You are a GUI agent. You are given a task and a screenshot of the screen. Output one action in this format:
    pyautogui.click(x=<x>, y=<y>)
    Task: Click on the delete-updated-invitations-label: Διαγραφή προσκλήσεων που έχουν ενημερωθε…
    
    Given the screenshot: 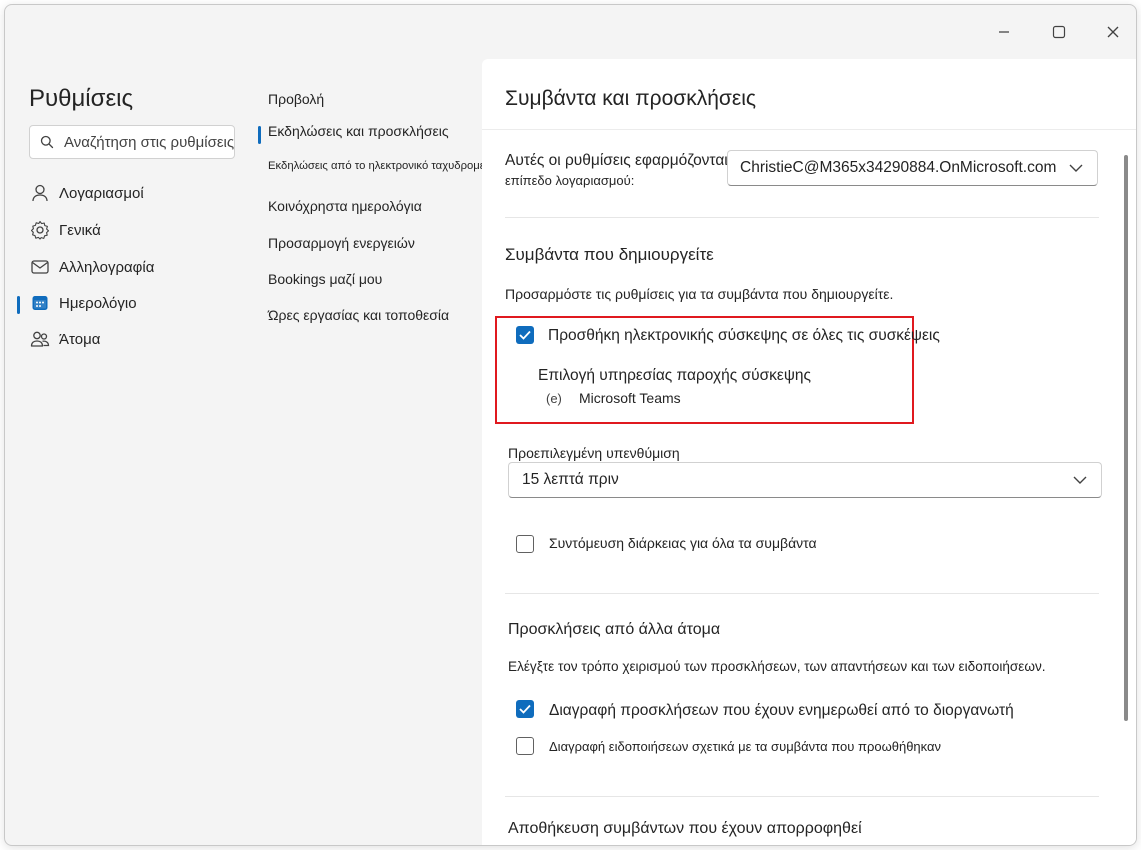 What is the action you would take?
    pyautogui.click(x=781, y=710)
    